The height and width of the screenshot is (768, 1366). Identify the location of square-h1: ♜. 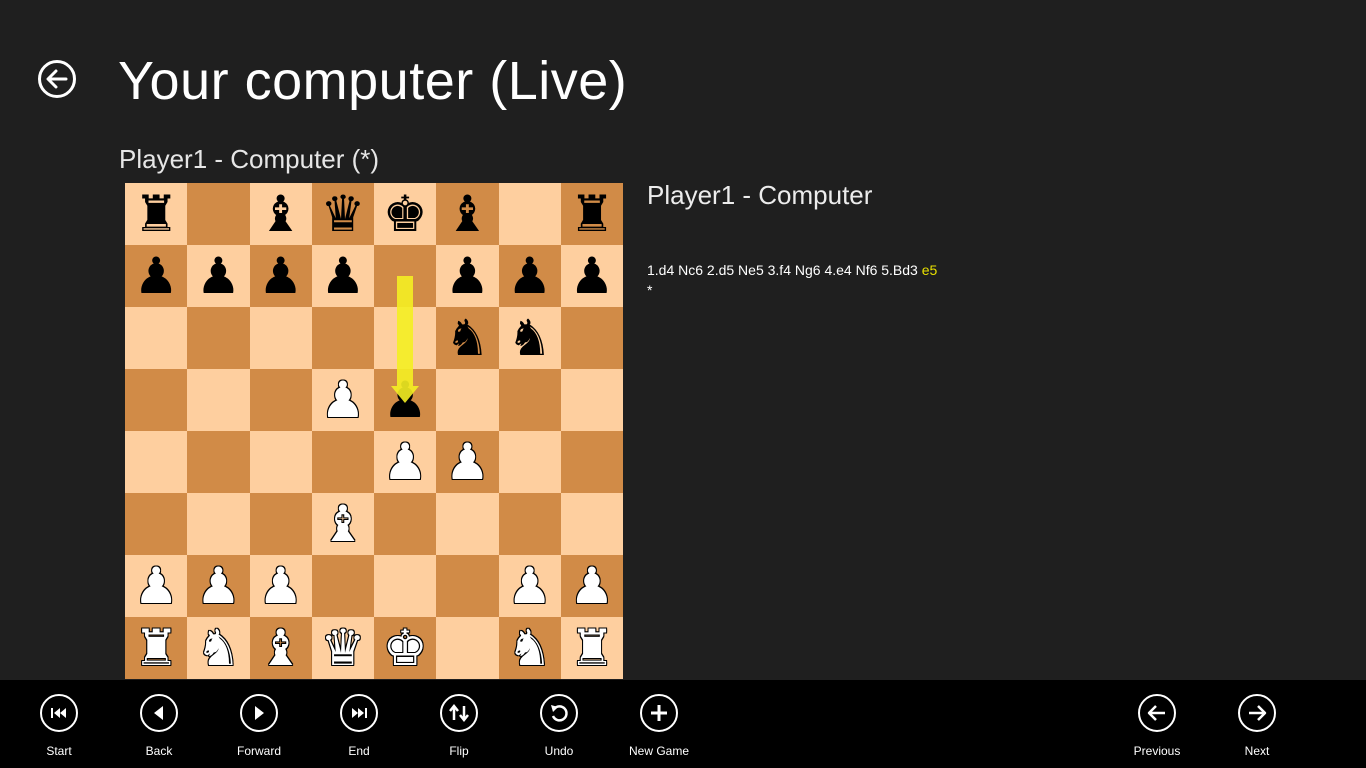
(591, 648).